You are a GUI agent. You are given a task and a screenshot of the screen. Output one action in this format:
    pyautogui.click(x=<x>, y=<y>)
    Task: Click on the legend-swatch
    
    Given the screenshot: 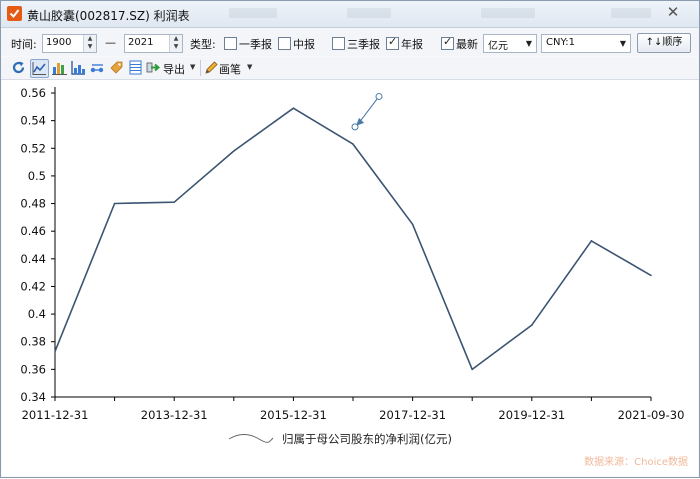 What is the action you would take?
    pyautogui.click(x=251, y=438)
    